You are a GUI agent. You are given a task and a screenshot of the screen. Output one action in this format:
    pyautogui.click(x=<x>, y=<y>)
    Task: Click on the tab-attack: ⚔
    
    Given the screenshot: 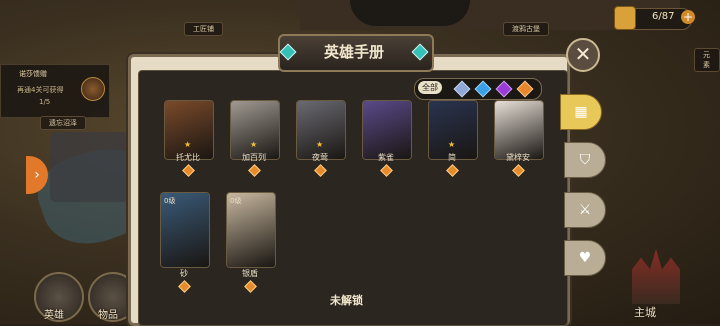 What is the action you would take?
    pyautogui.click(x=585, y=210)
    